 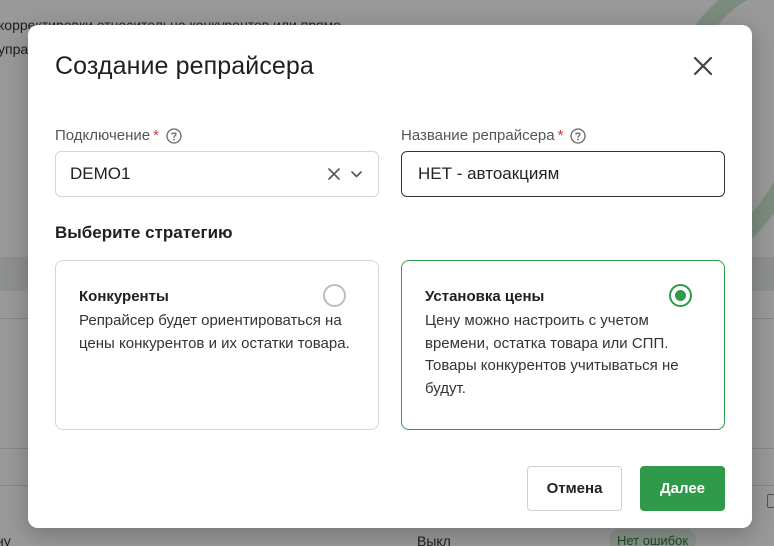 What do you see at coordinates (334, 295) in the screenshot?
I see `strategy-radio-competitors` at bounding box center [334, 295].